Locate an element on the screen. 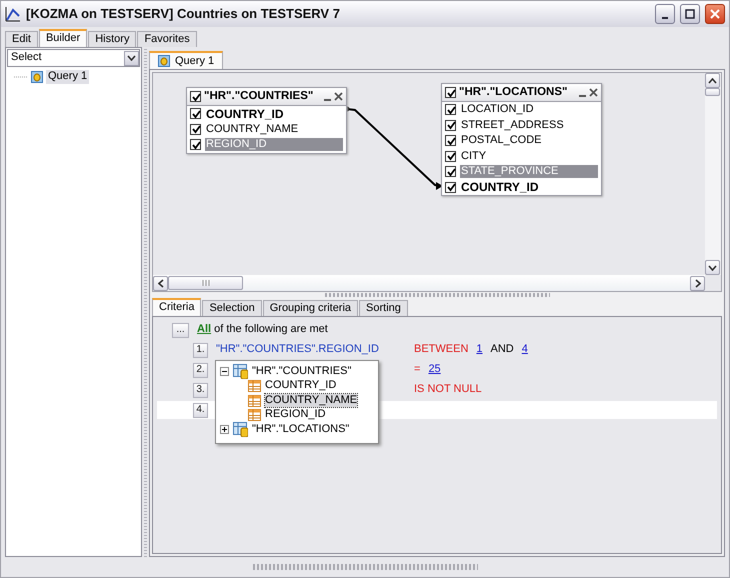  select-dropdown: Select is located at coordinates (73, 58).